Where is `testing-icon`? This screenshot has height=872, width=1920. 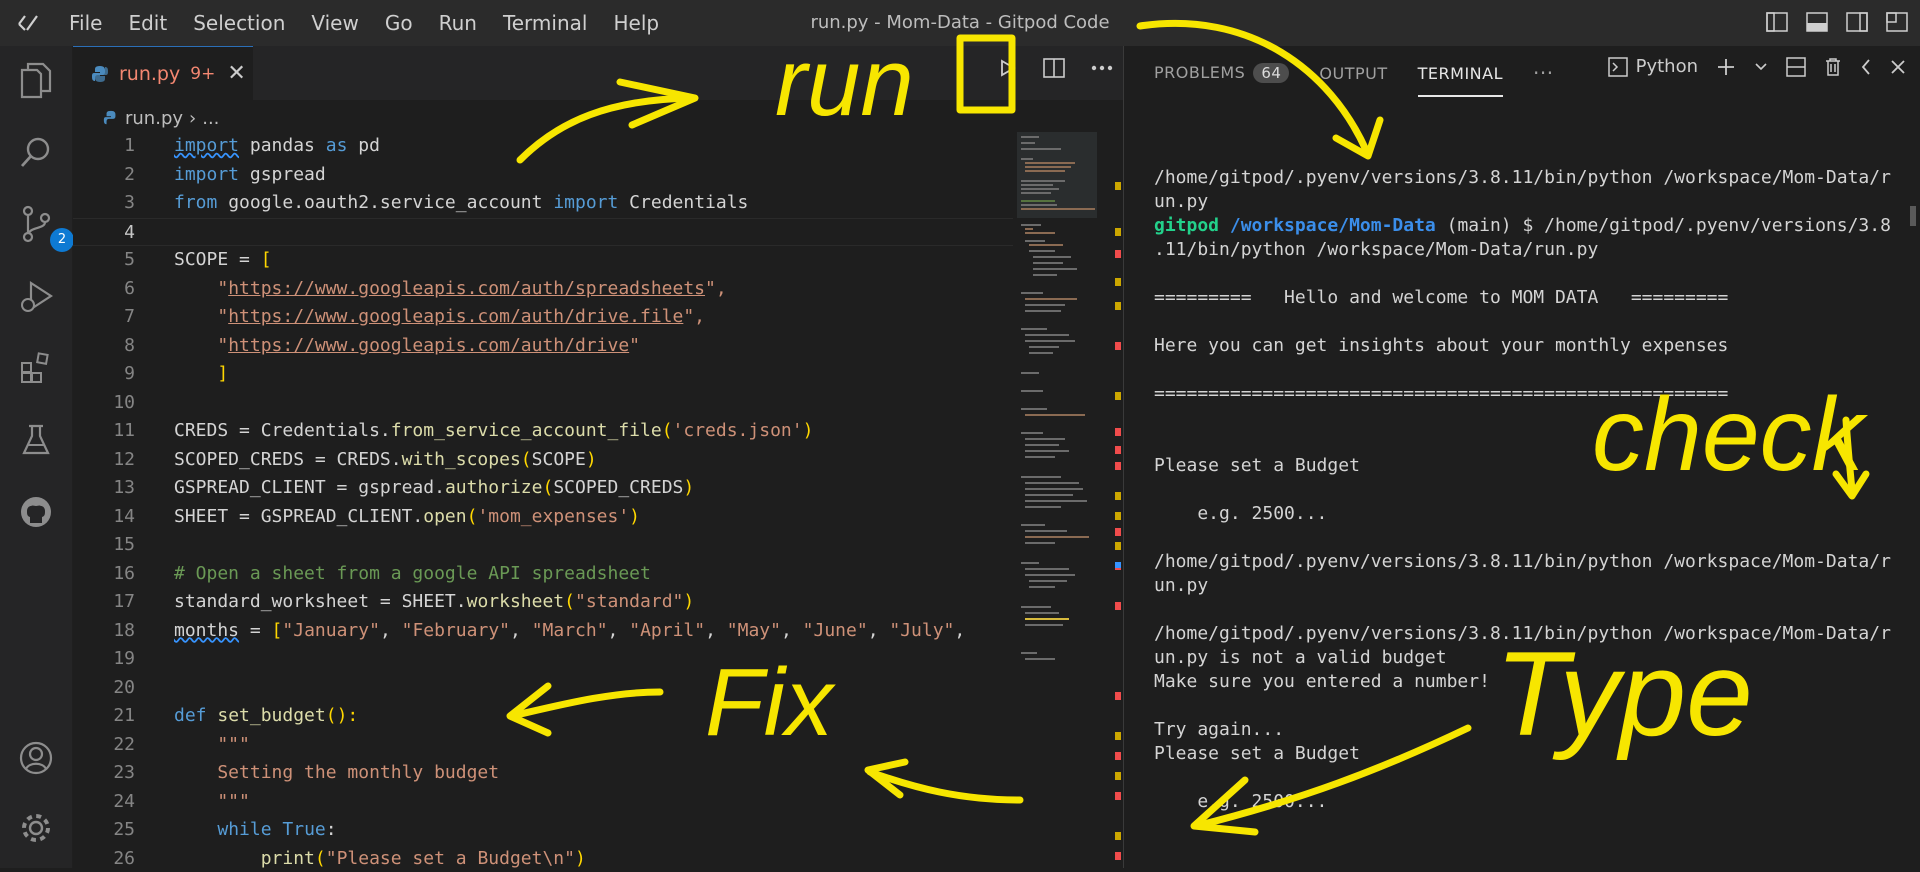 testing-icon is located at coordinates (36, 440).